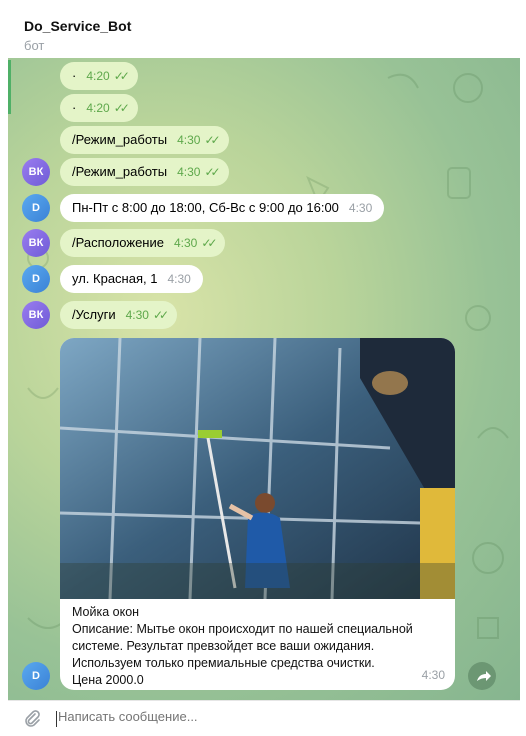  I want to click on message-text: ул. Красная, 1, so click(115, 278).